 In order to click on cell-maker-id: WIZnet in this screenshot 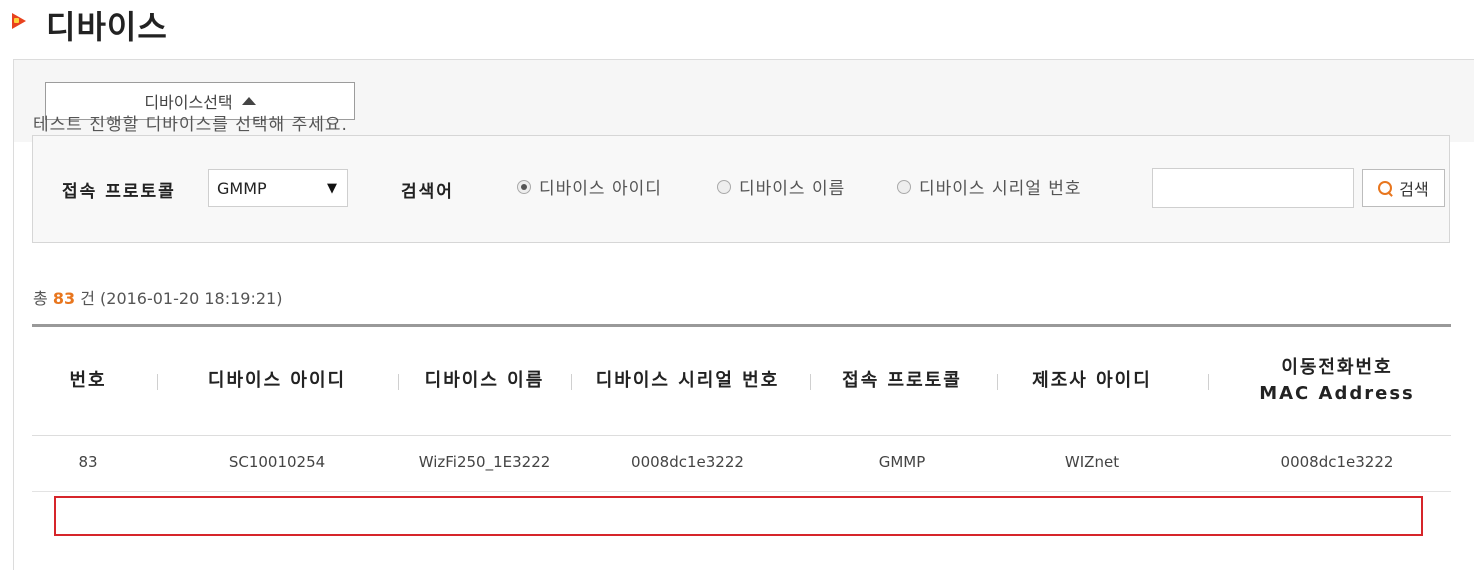, I will do `click(1092, 462)`.